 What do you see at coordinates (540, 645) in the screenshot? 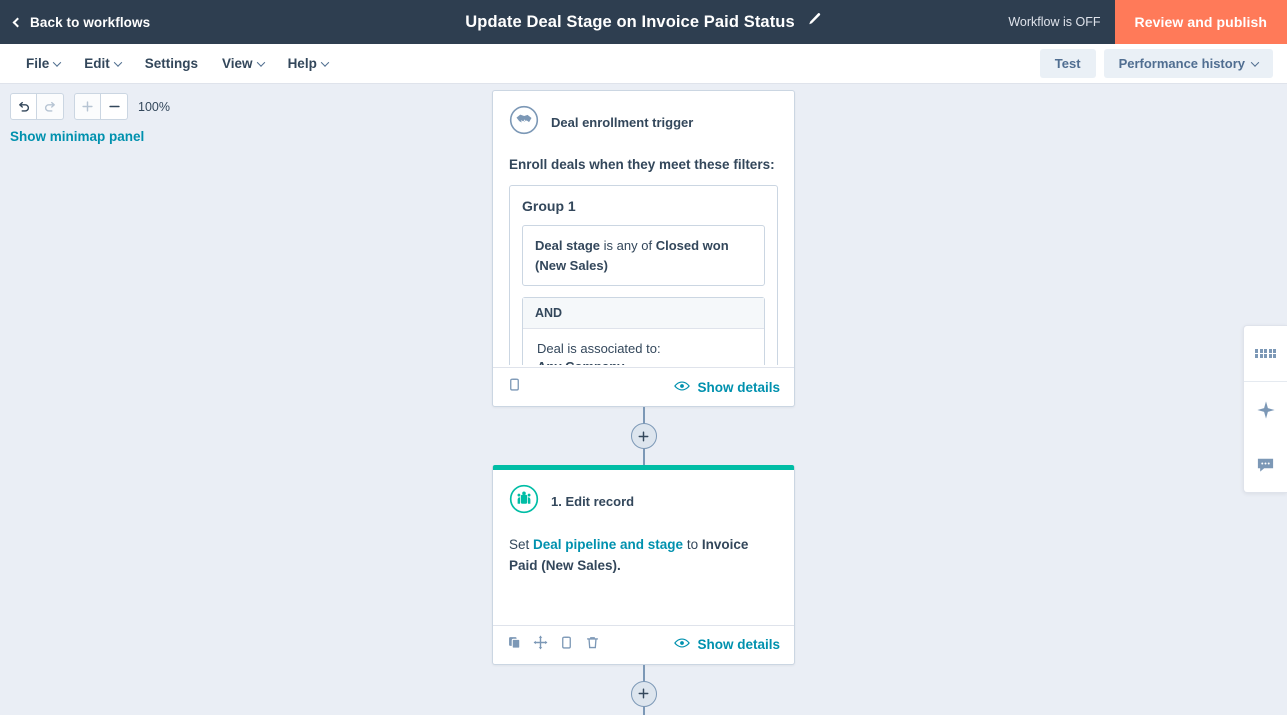
I see `move-icon` at bounding box center [540, 645].